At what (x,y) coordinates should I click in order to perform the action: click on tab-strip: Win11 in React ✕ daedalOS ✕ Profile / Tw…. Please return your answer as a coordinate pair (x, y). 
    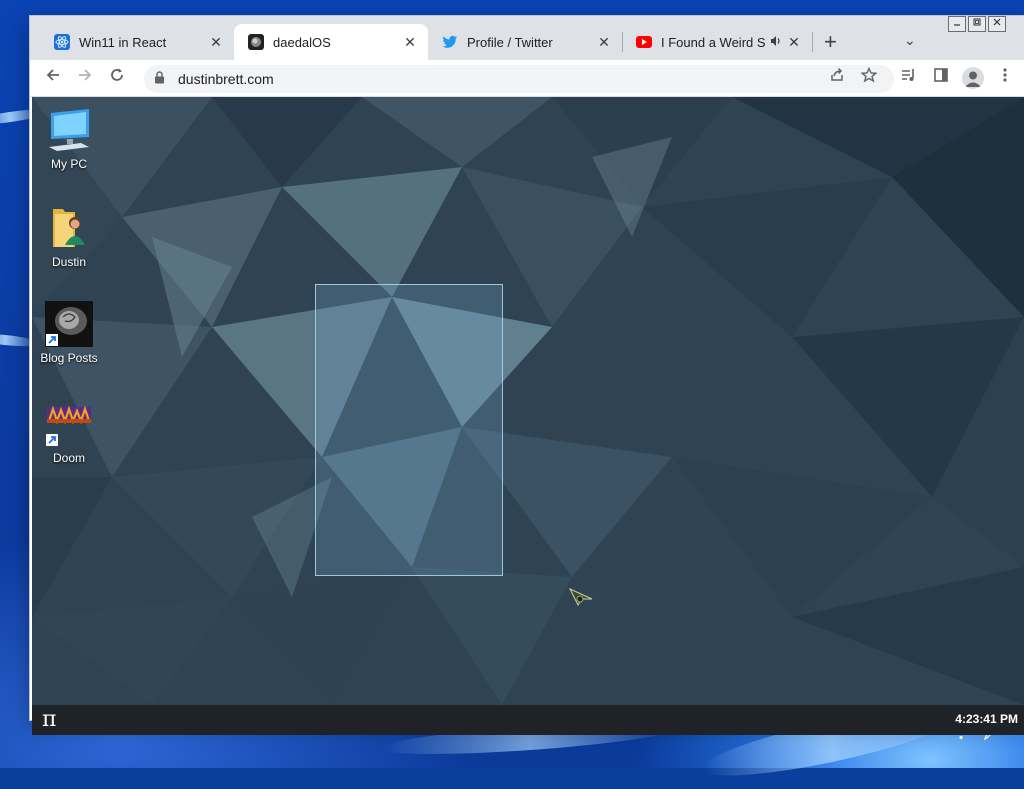
    Looking at the image, I should click on (527, 38).